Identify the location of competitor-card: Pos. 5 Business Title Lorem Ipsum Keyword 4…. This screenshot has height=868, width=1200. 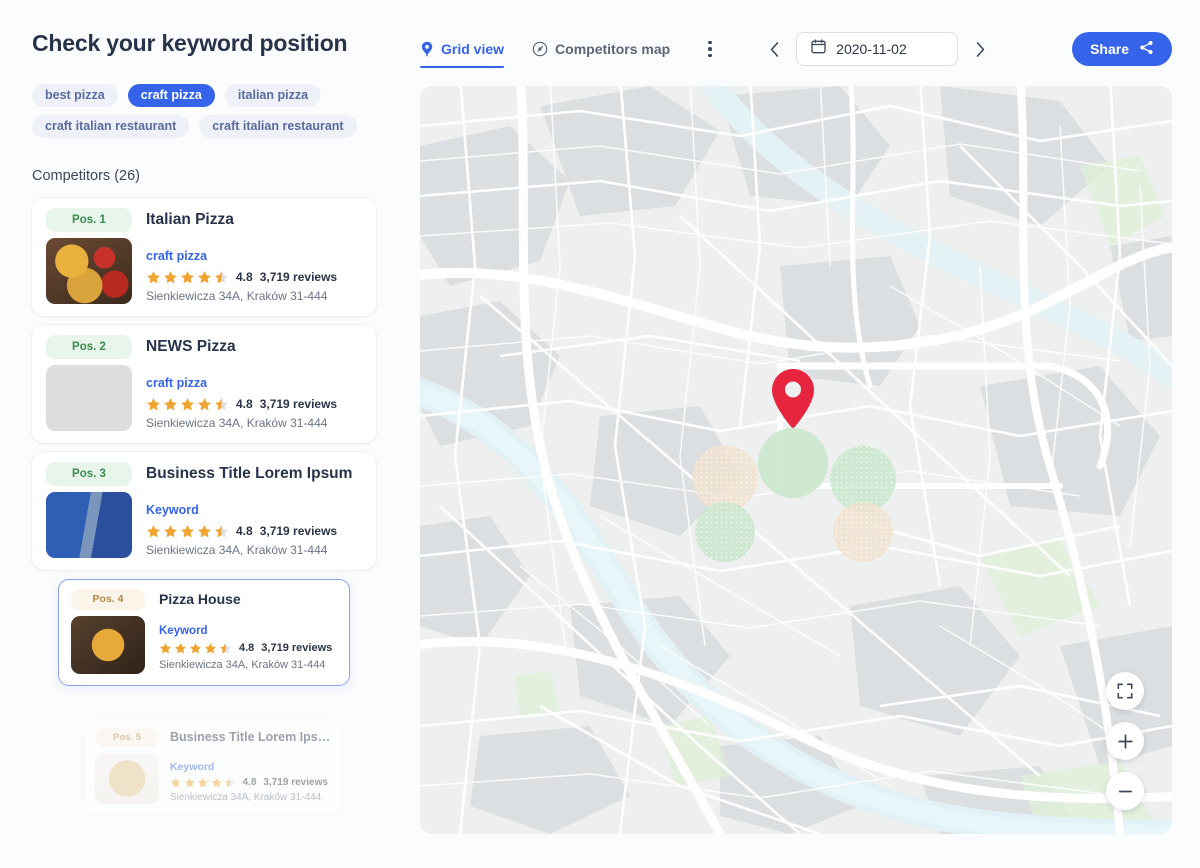
(213, 766).